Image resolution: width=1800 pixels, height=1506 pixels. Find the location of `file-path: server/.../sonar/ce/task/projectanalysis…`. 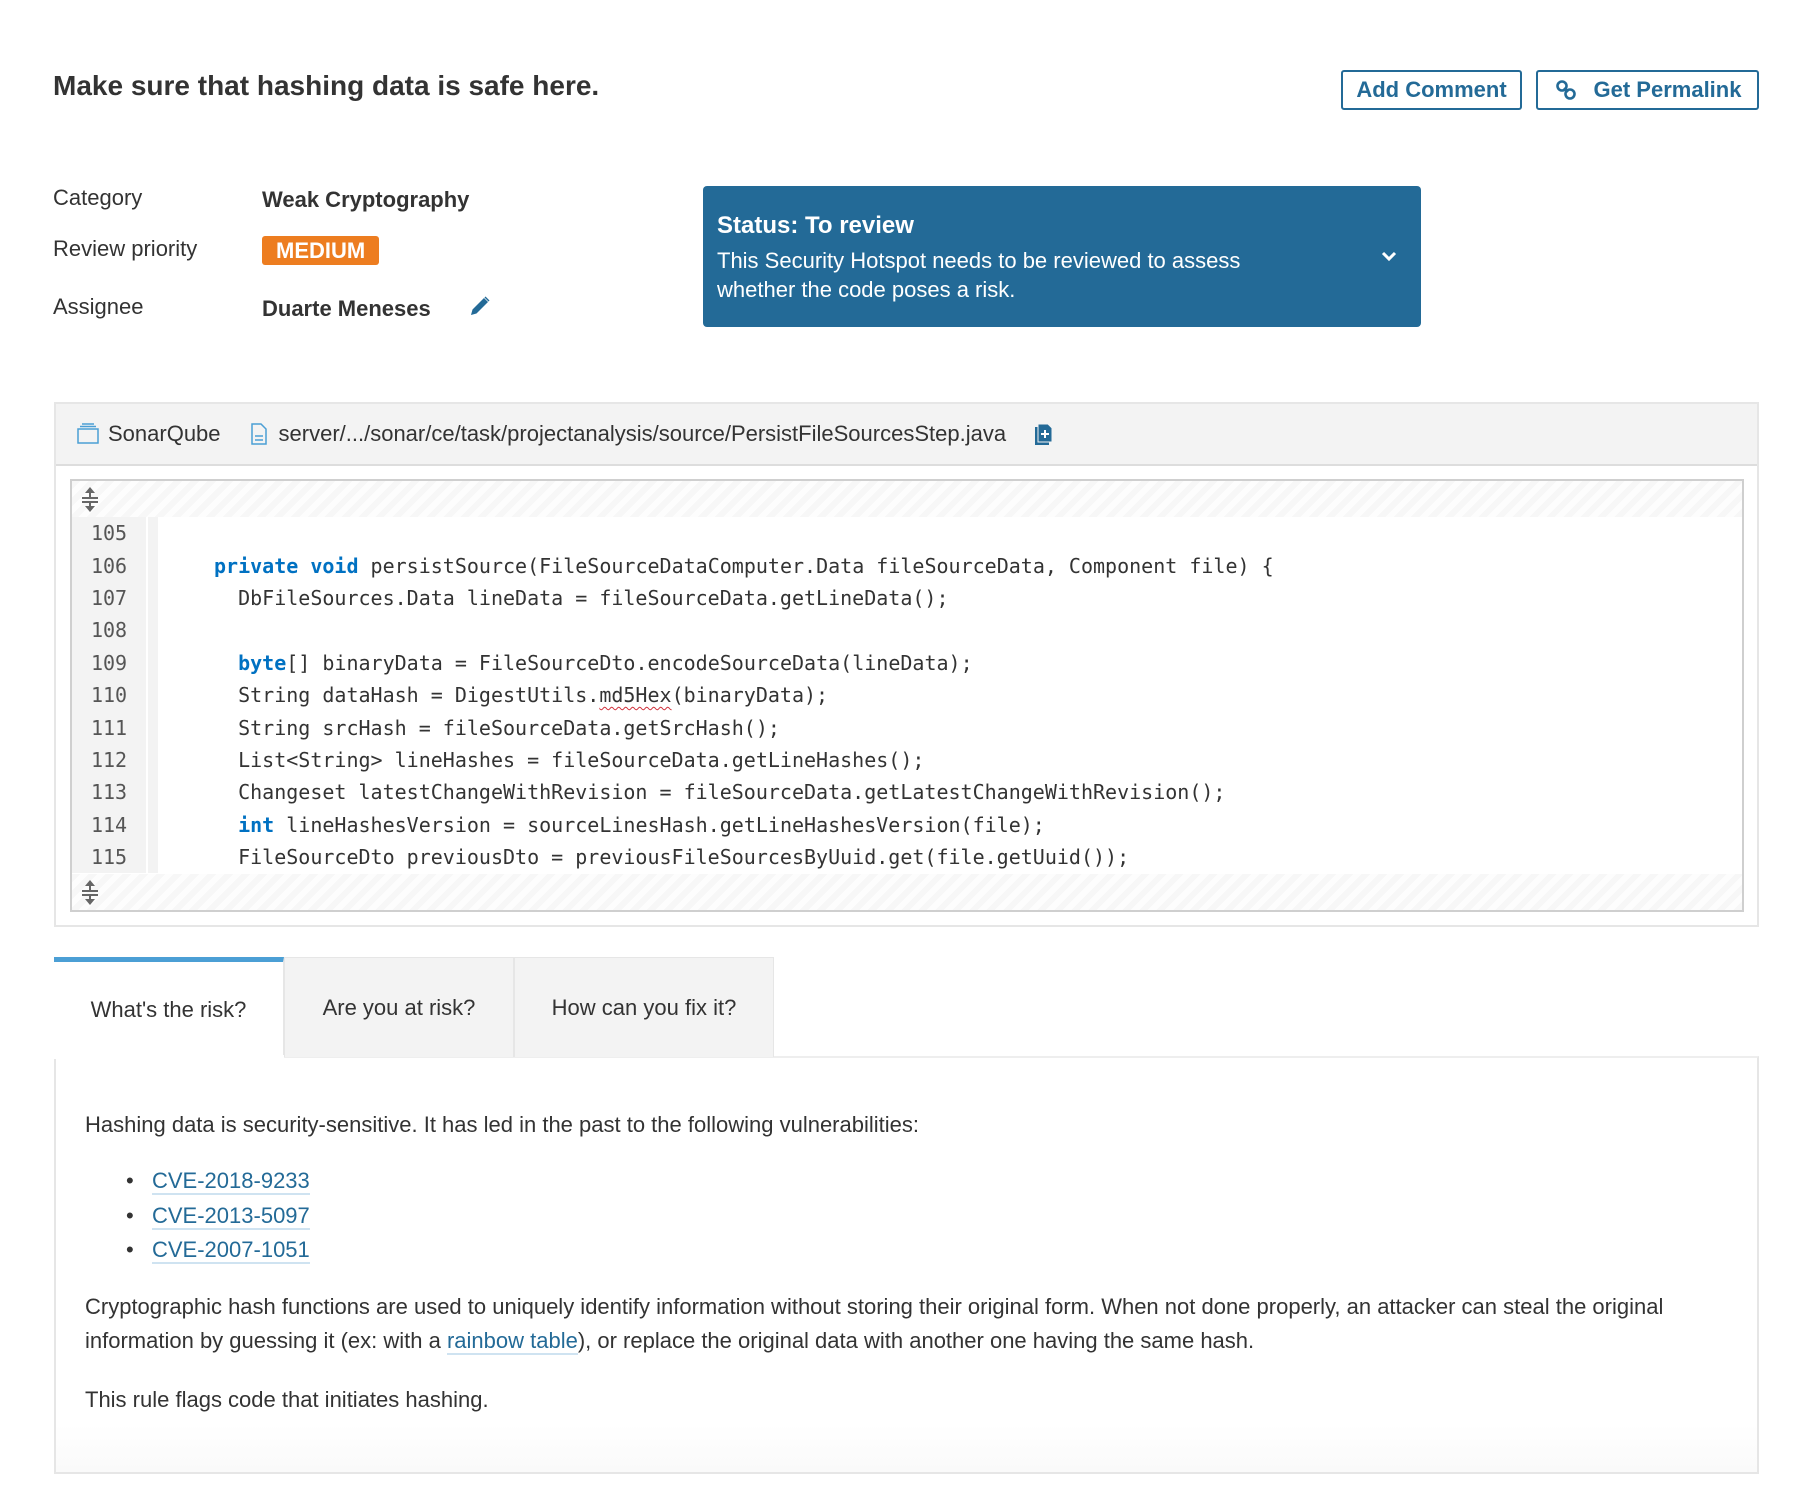

file-path: server/.../sonar/ce/task/projectanalysis… is located at coordinates (643, 434).